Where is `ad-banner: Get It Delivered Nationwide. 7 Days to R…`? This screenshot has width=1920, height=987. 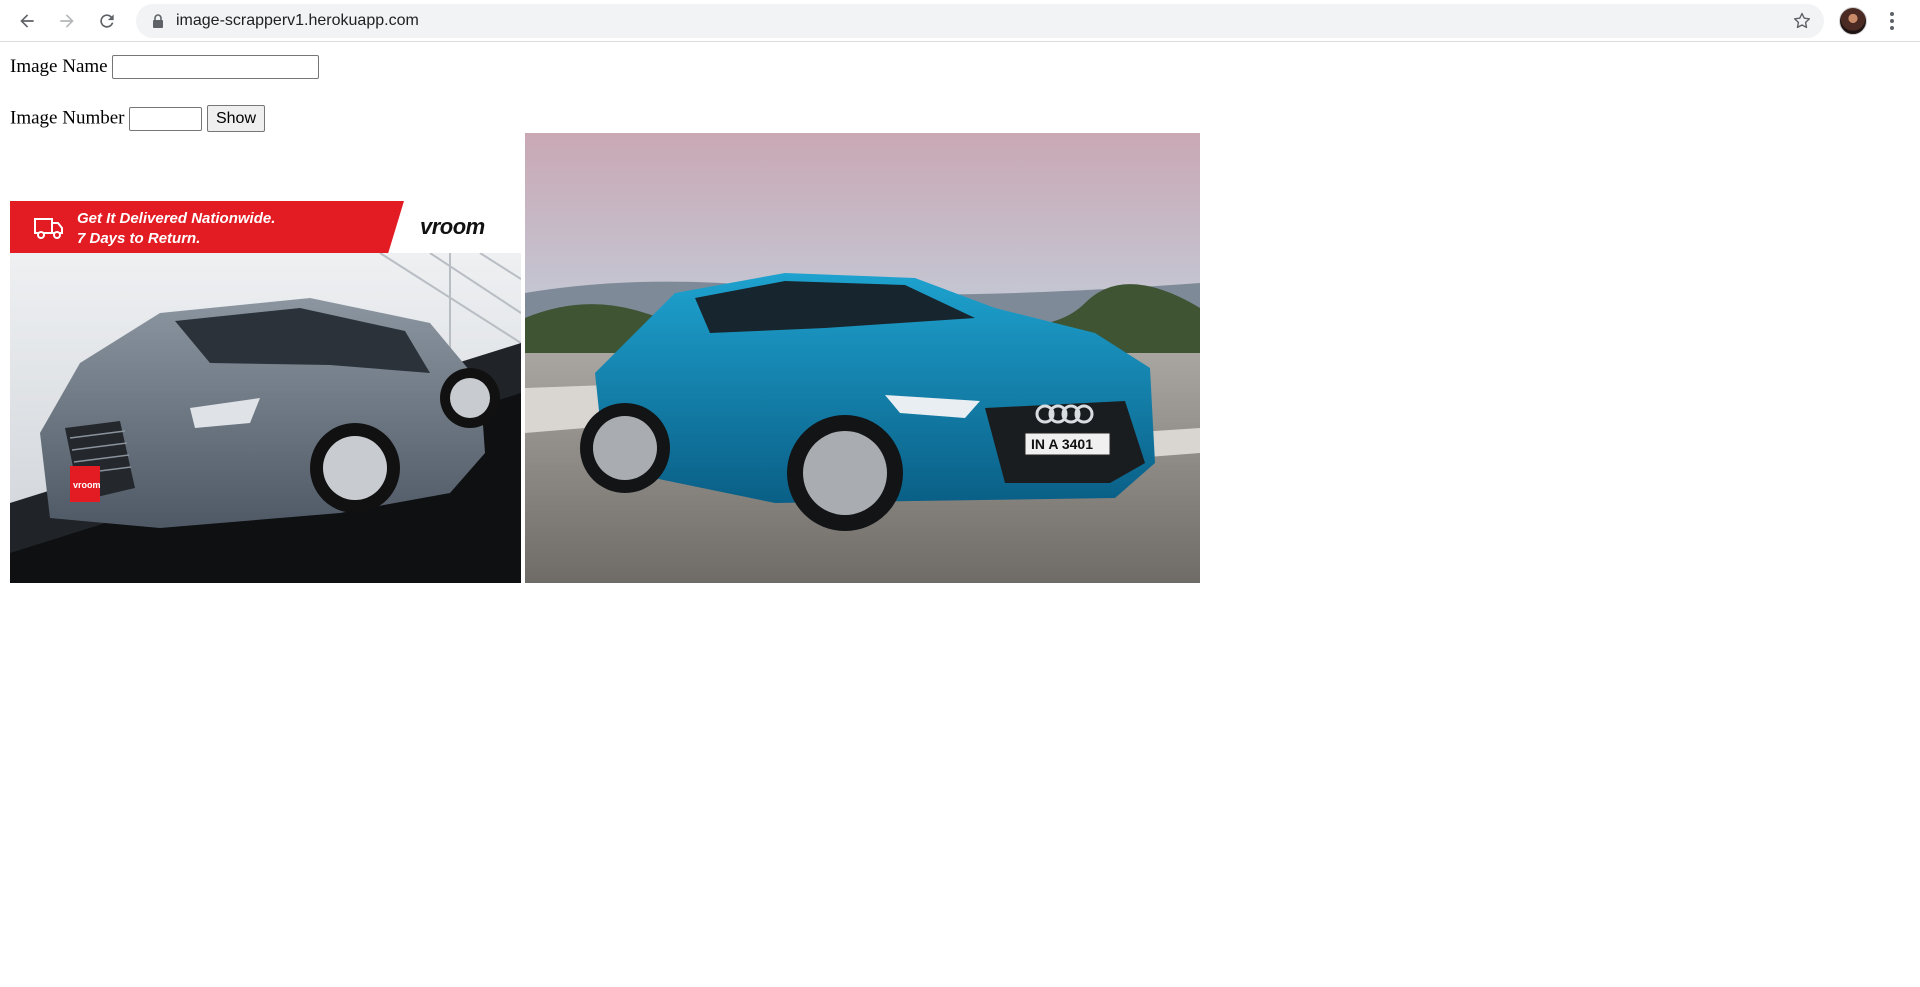
ad-banner: Get It Delivered Nationwide. 7 Days to R… is located at coordinates (265, 227).